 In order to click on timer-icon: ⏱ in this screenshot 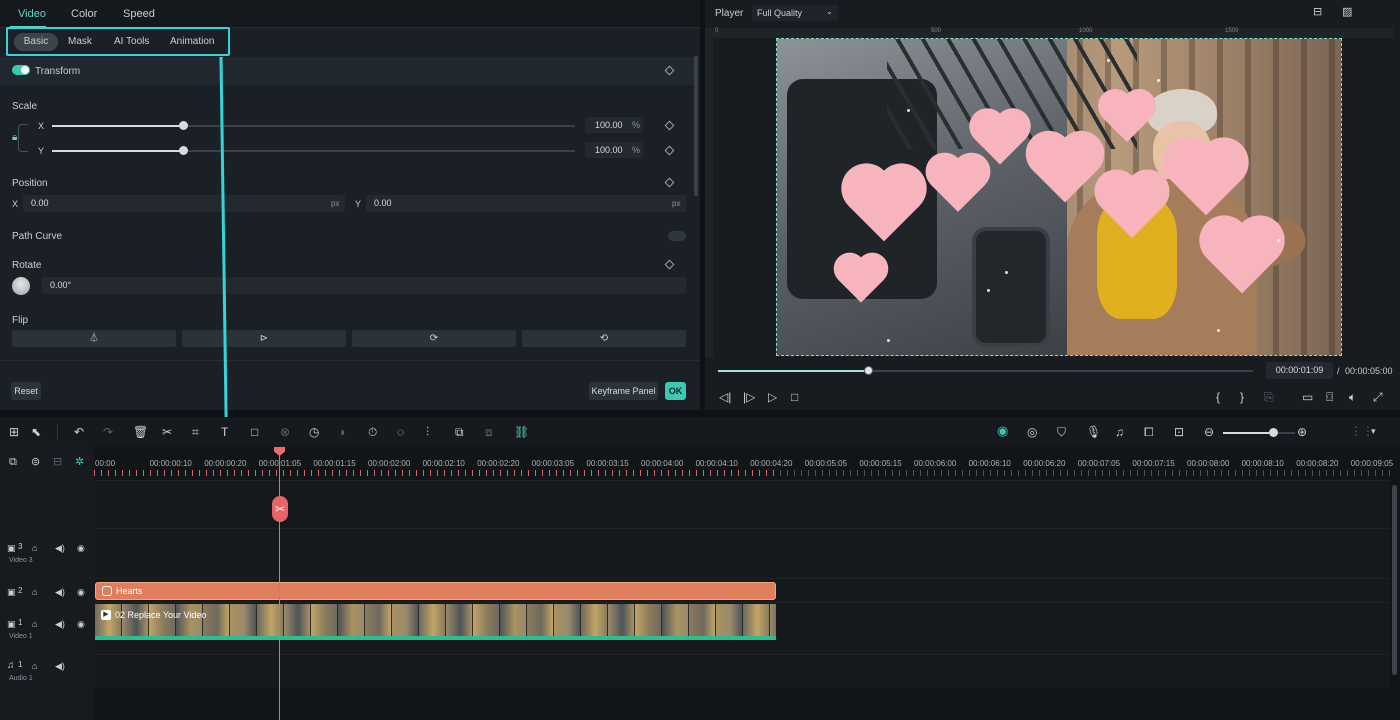, I will do `click(372, 432)`.